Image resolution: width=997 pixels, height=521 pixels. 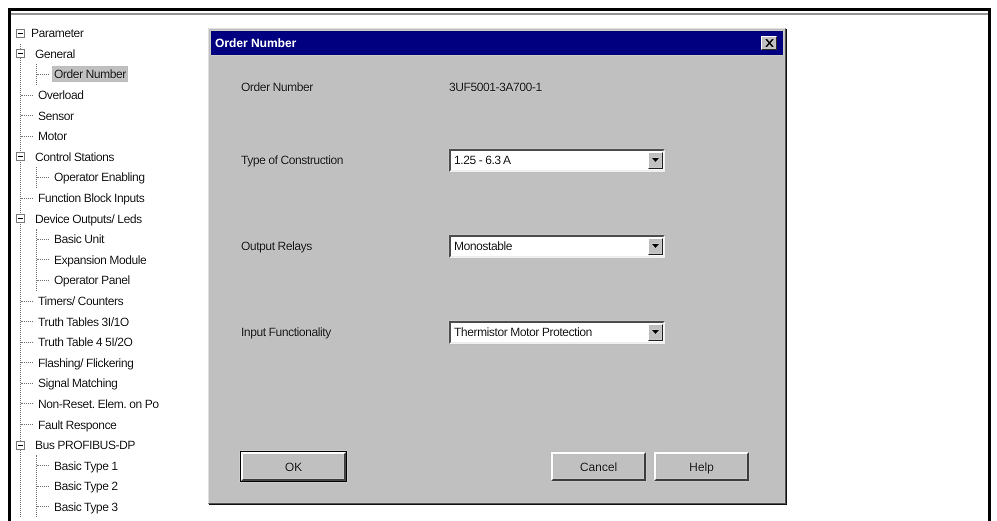 What do you see at coordinates (92, 280) in the screenshot?
I see `tree-item: Operator Panel` at bounding box center [92, 280].